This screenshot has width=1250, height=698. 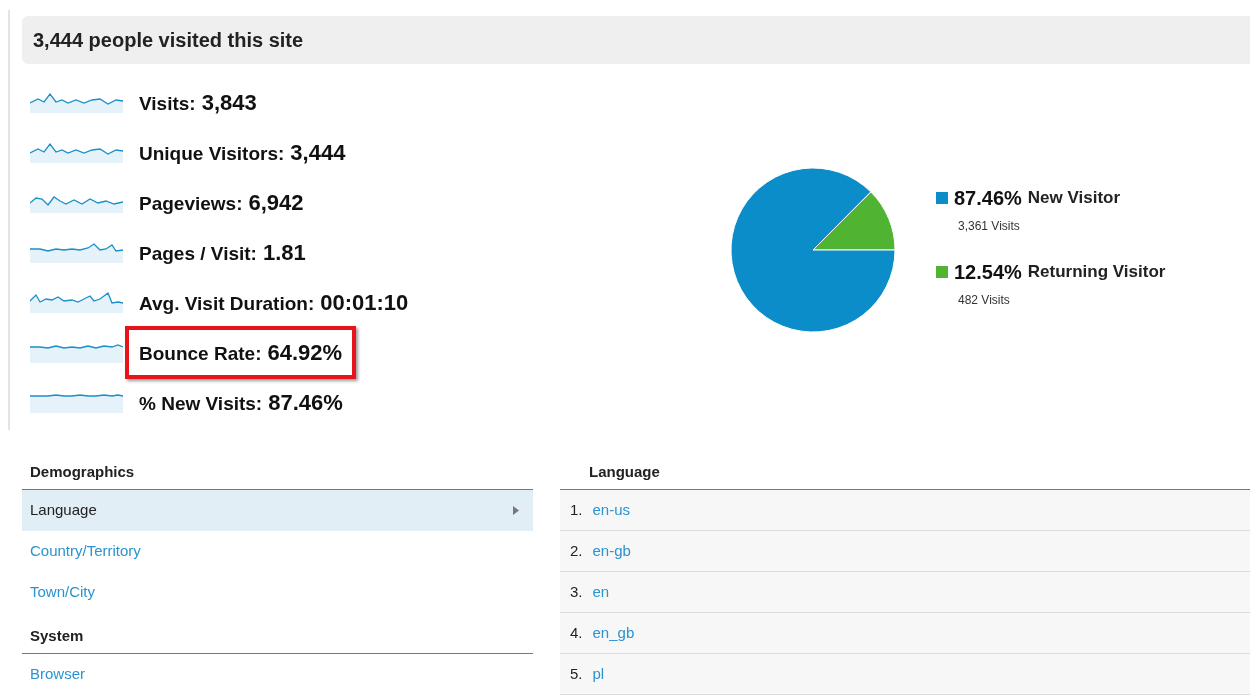 What do you see at coordinates (576, 509) in the screenshot?
I see `rank-number: 1.` at bounding box center [576, 509].